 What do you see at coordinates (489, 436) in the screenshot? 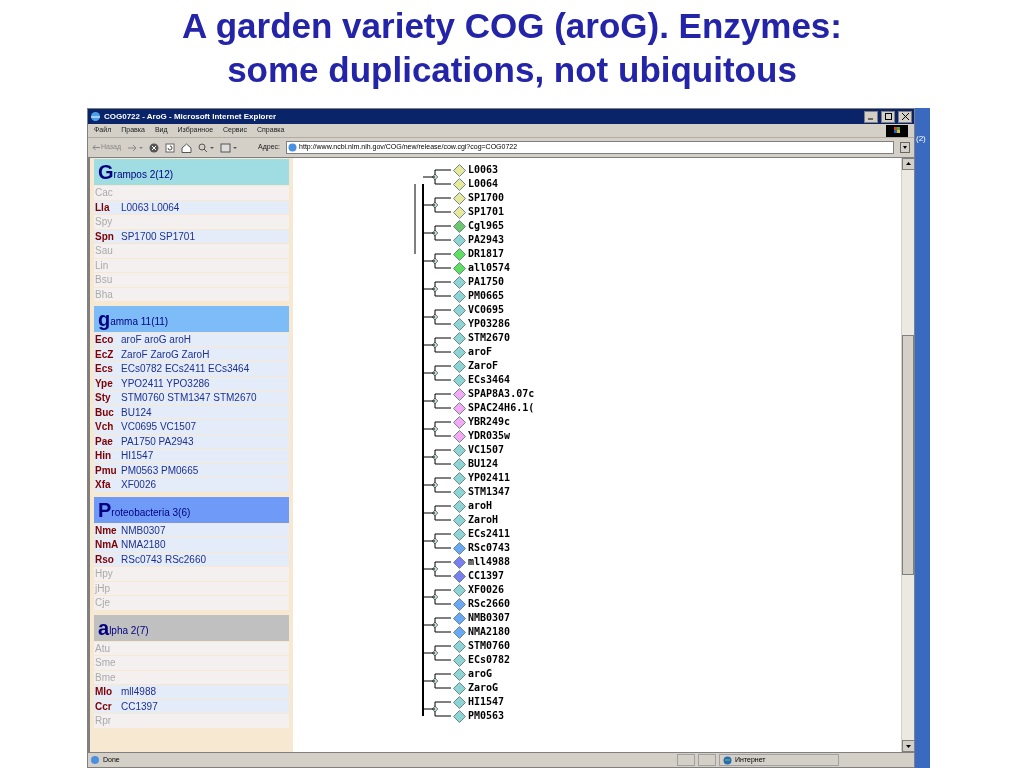
I see `leaf-label: YDR035w` at bounding box center [489, 436].